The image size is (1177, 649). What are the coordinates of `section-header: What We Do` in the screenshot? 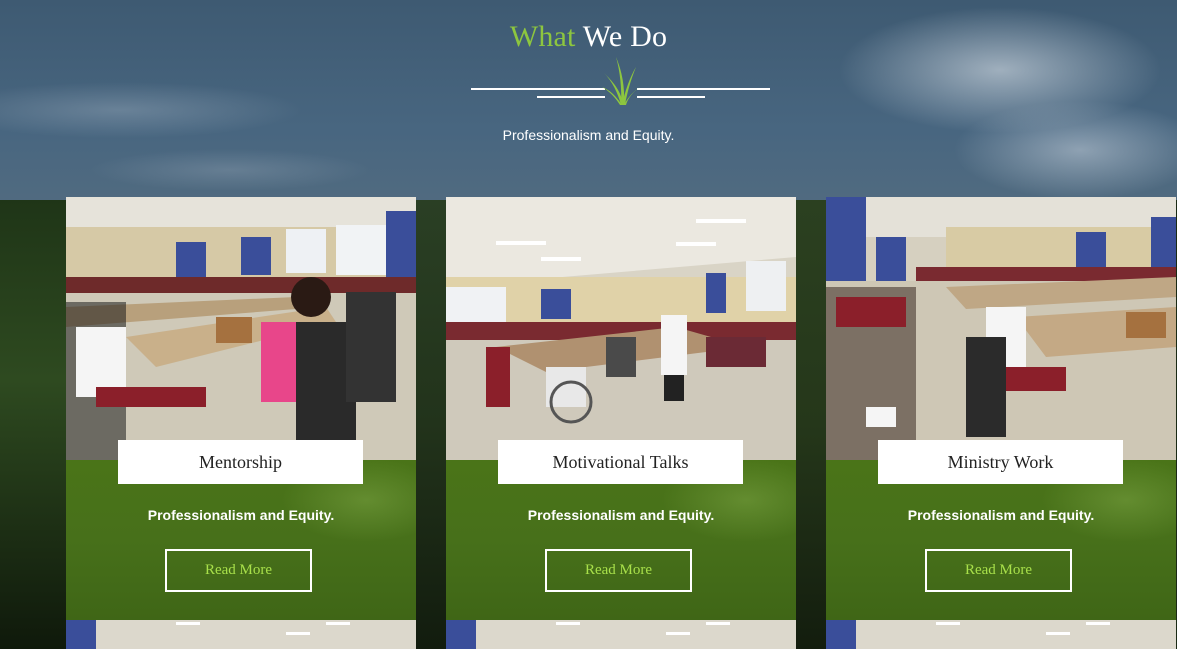 It's located at (588, 37).